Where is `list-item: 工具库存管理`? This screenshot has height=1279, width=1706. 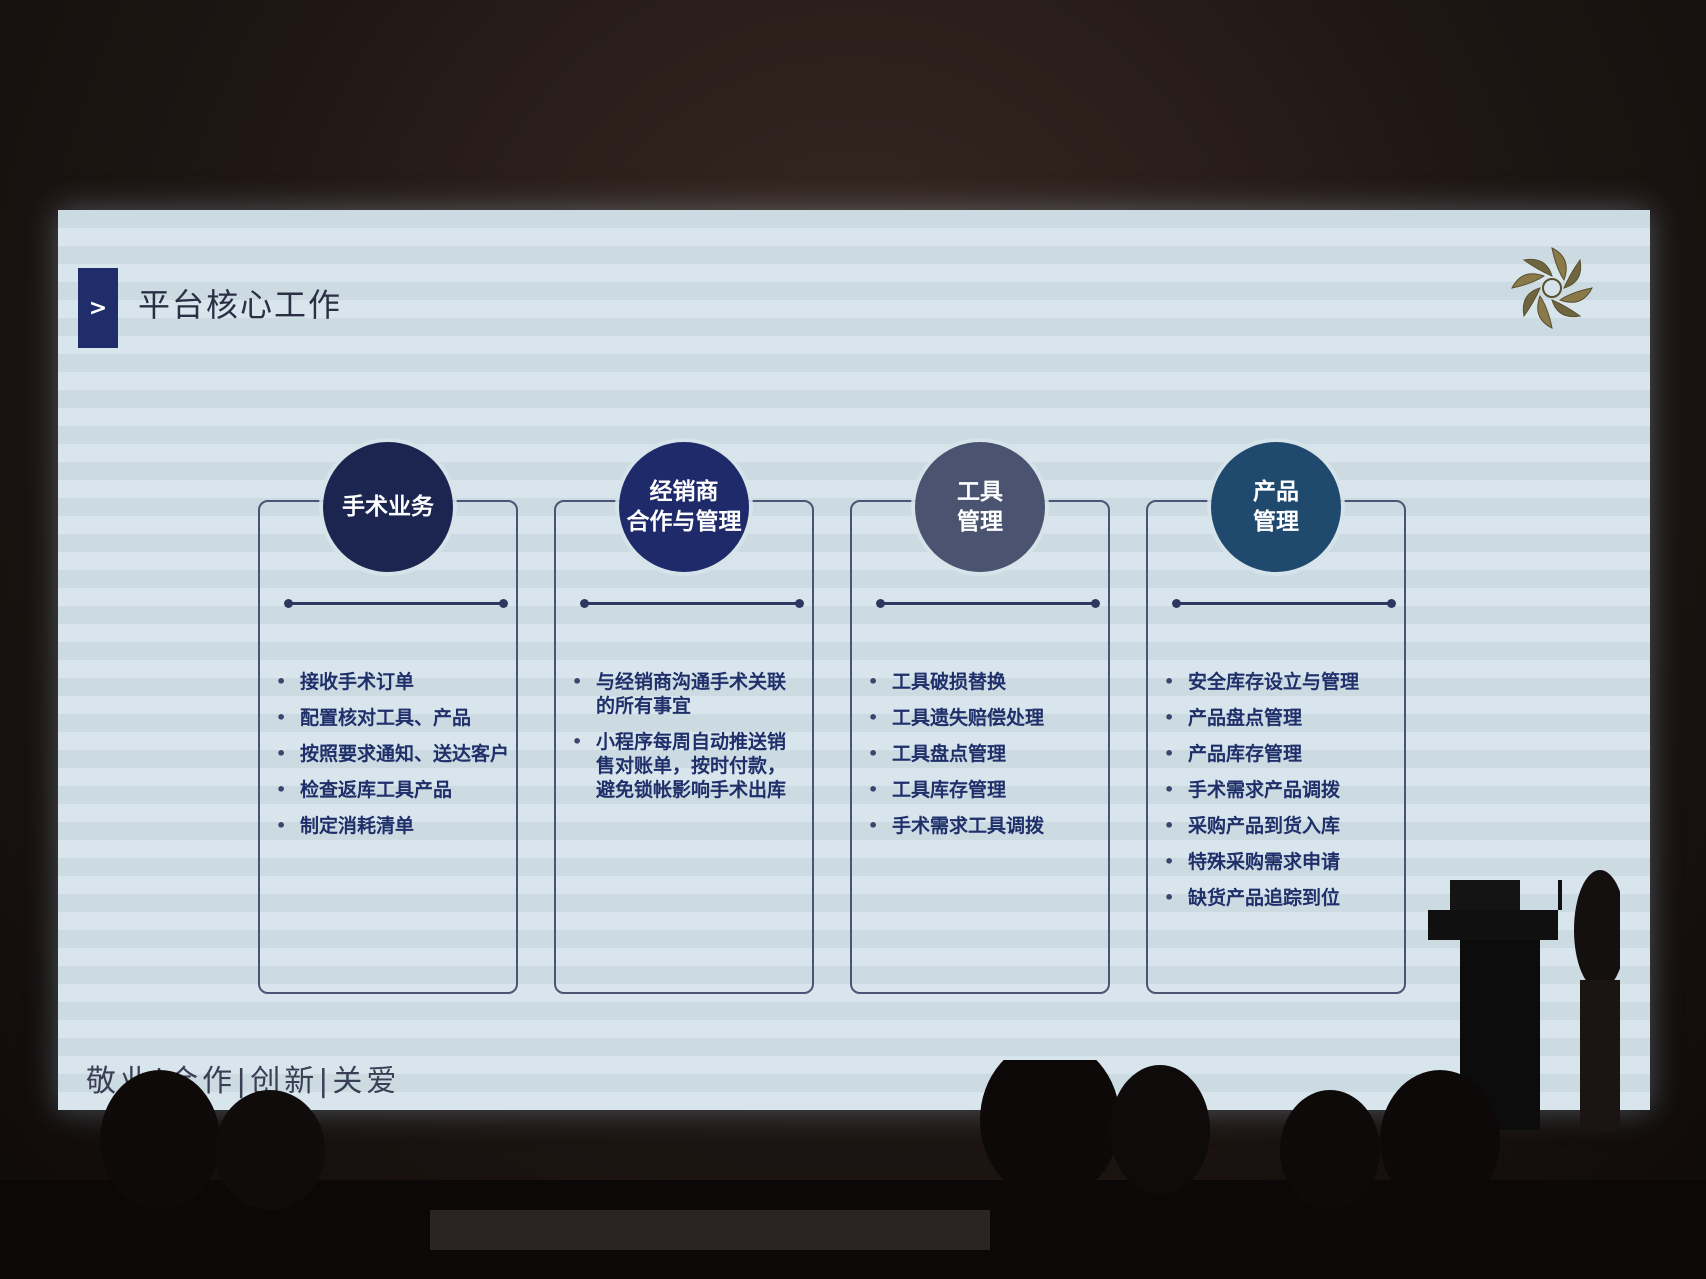
list-item: 工具库存管理 is located at coordinates (985, 790).